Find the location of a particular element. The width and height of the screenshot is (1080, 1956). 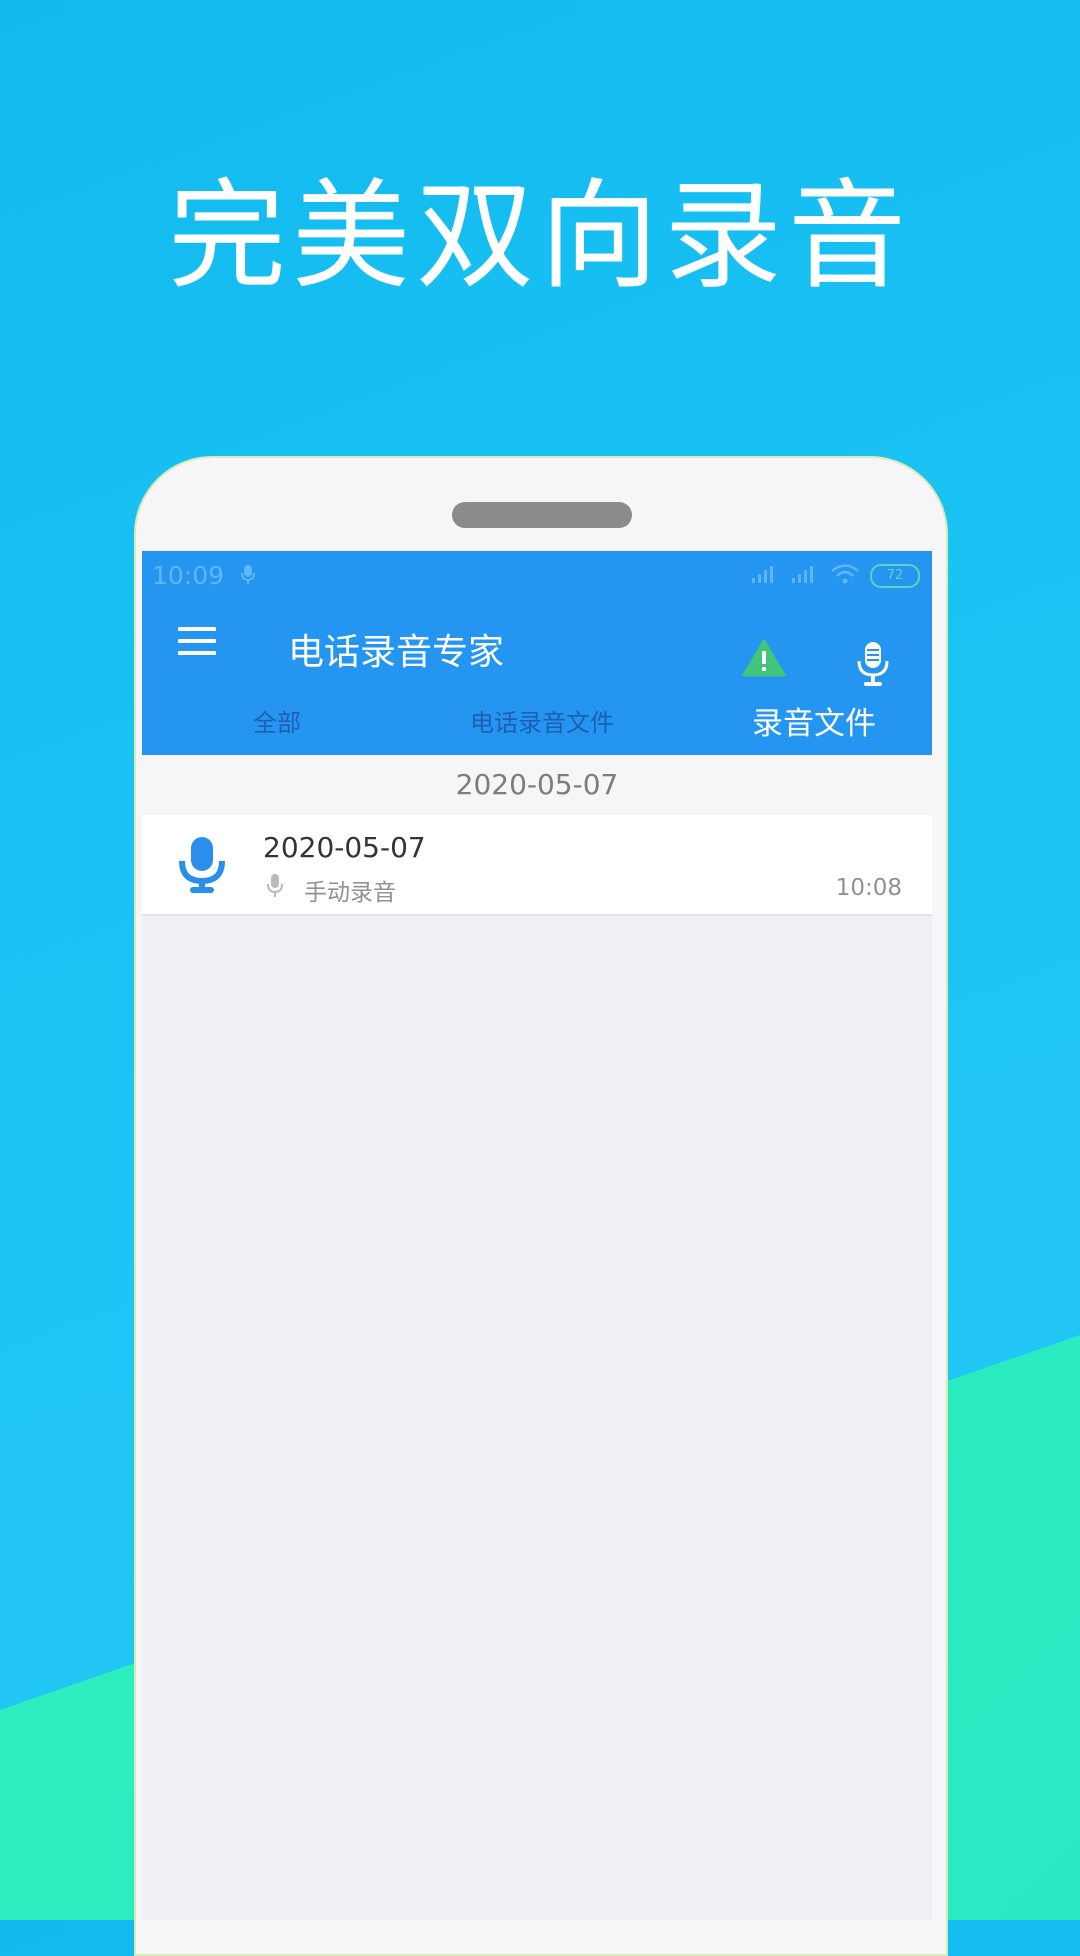

tab-all: 全部 is located at coordinates (277, 720).